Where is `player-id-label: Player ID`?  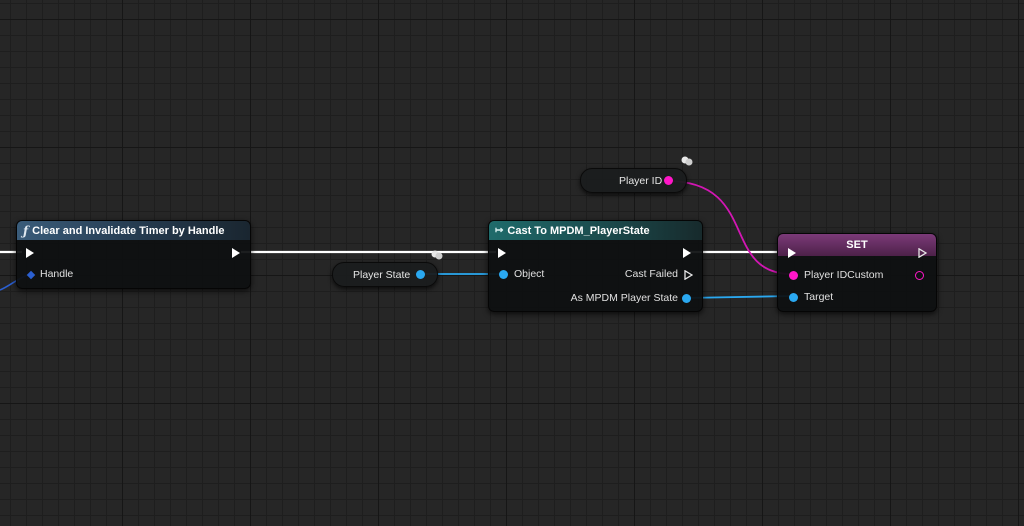
player-id-label: Player ID is located at coordinates (641, 180).